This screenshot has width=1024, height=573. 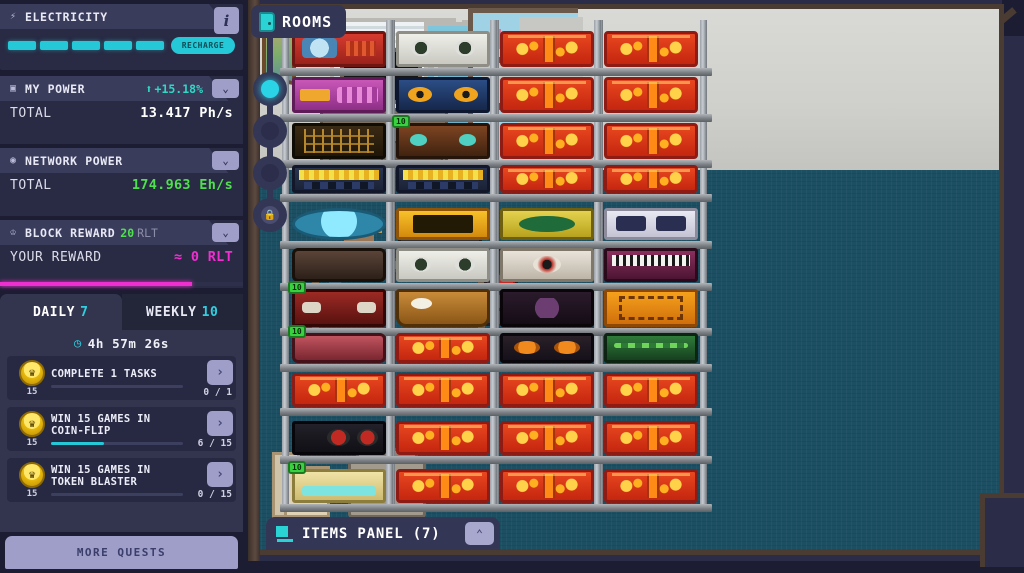 I want to click on more-quests-button: More quests, so click(x=121, y=552).